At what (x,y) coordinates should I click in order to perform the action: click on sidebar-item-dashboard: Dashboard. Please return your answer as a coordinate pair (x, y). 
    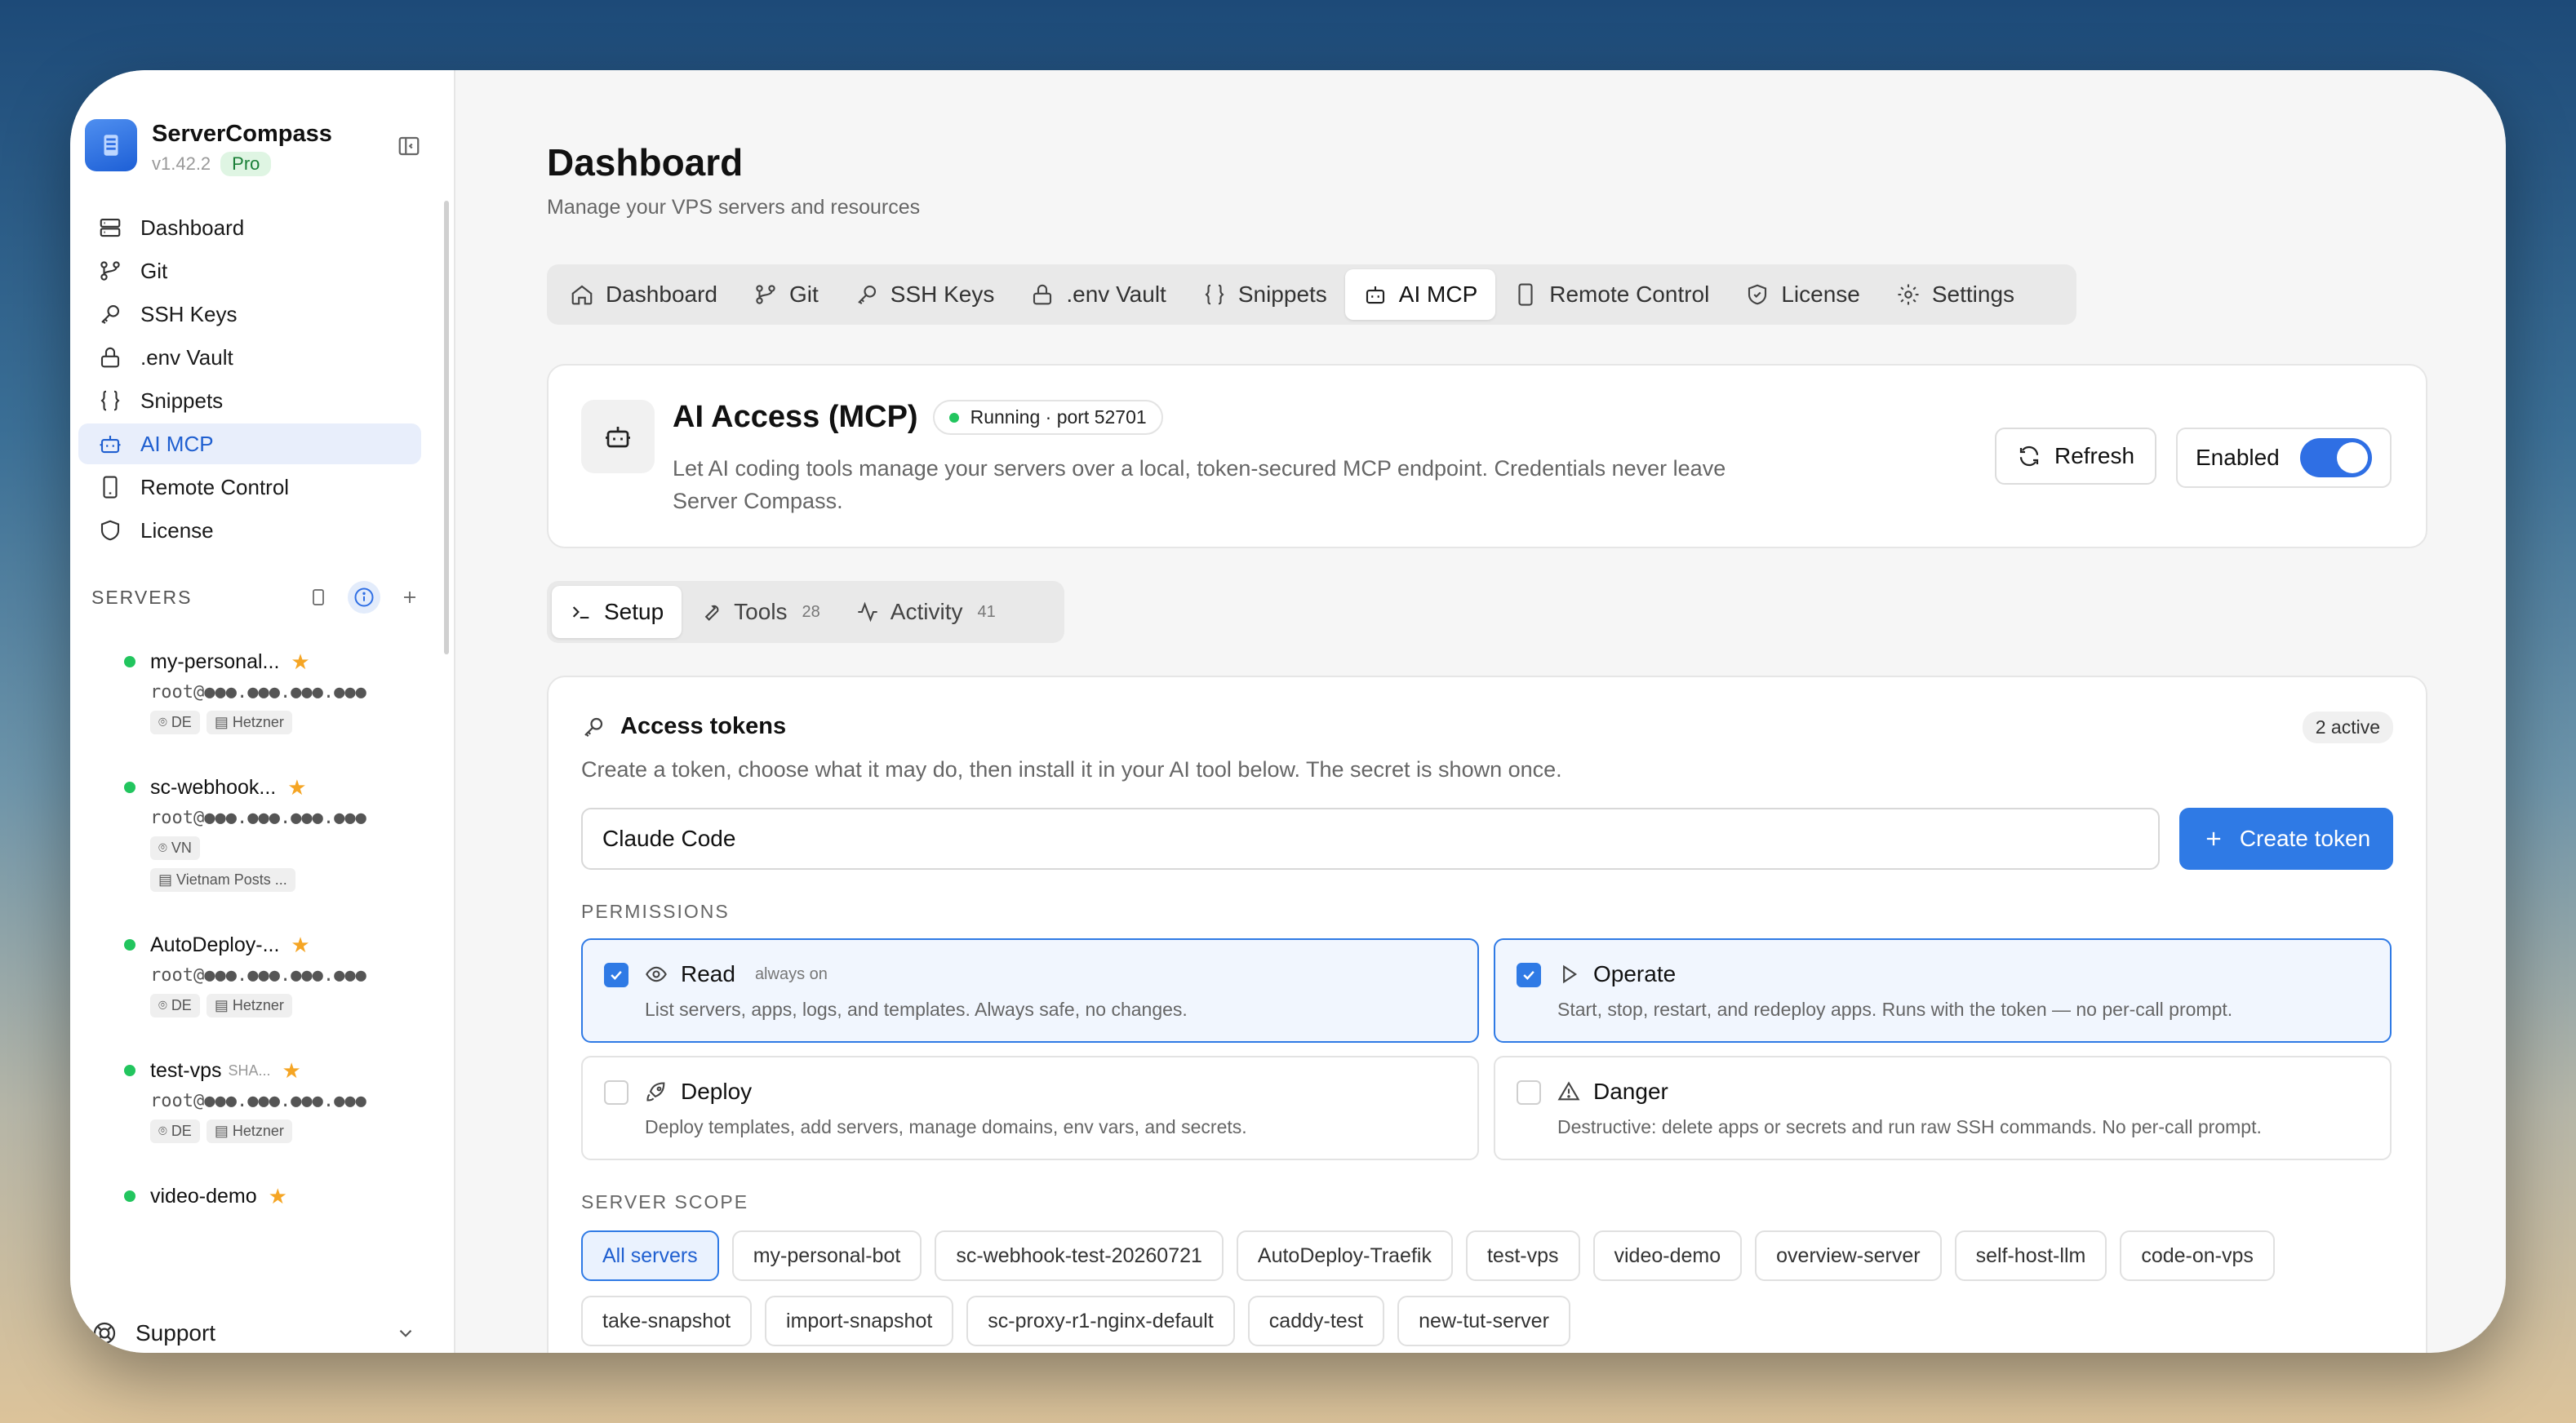
    Looking at the image, I should click on (249, 227).